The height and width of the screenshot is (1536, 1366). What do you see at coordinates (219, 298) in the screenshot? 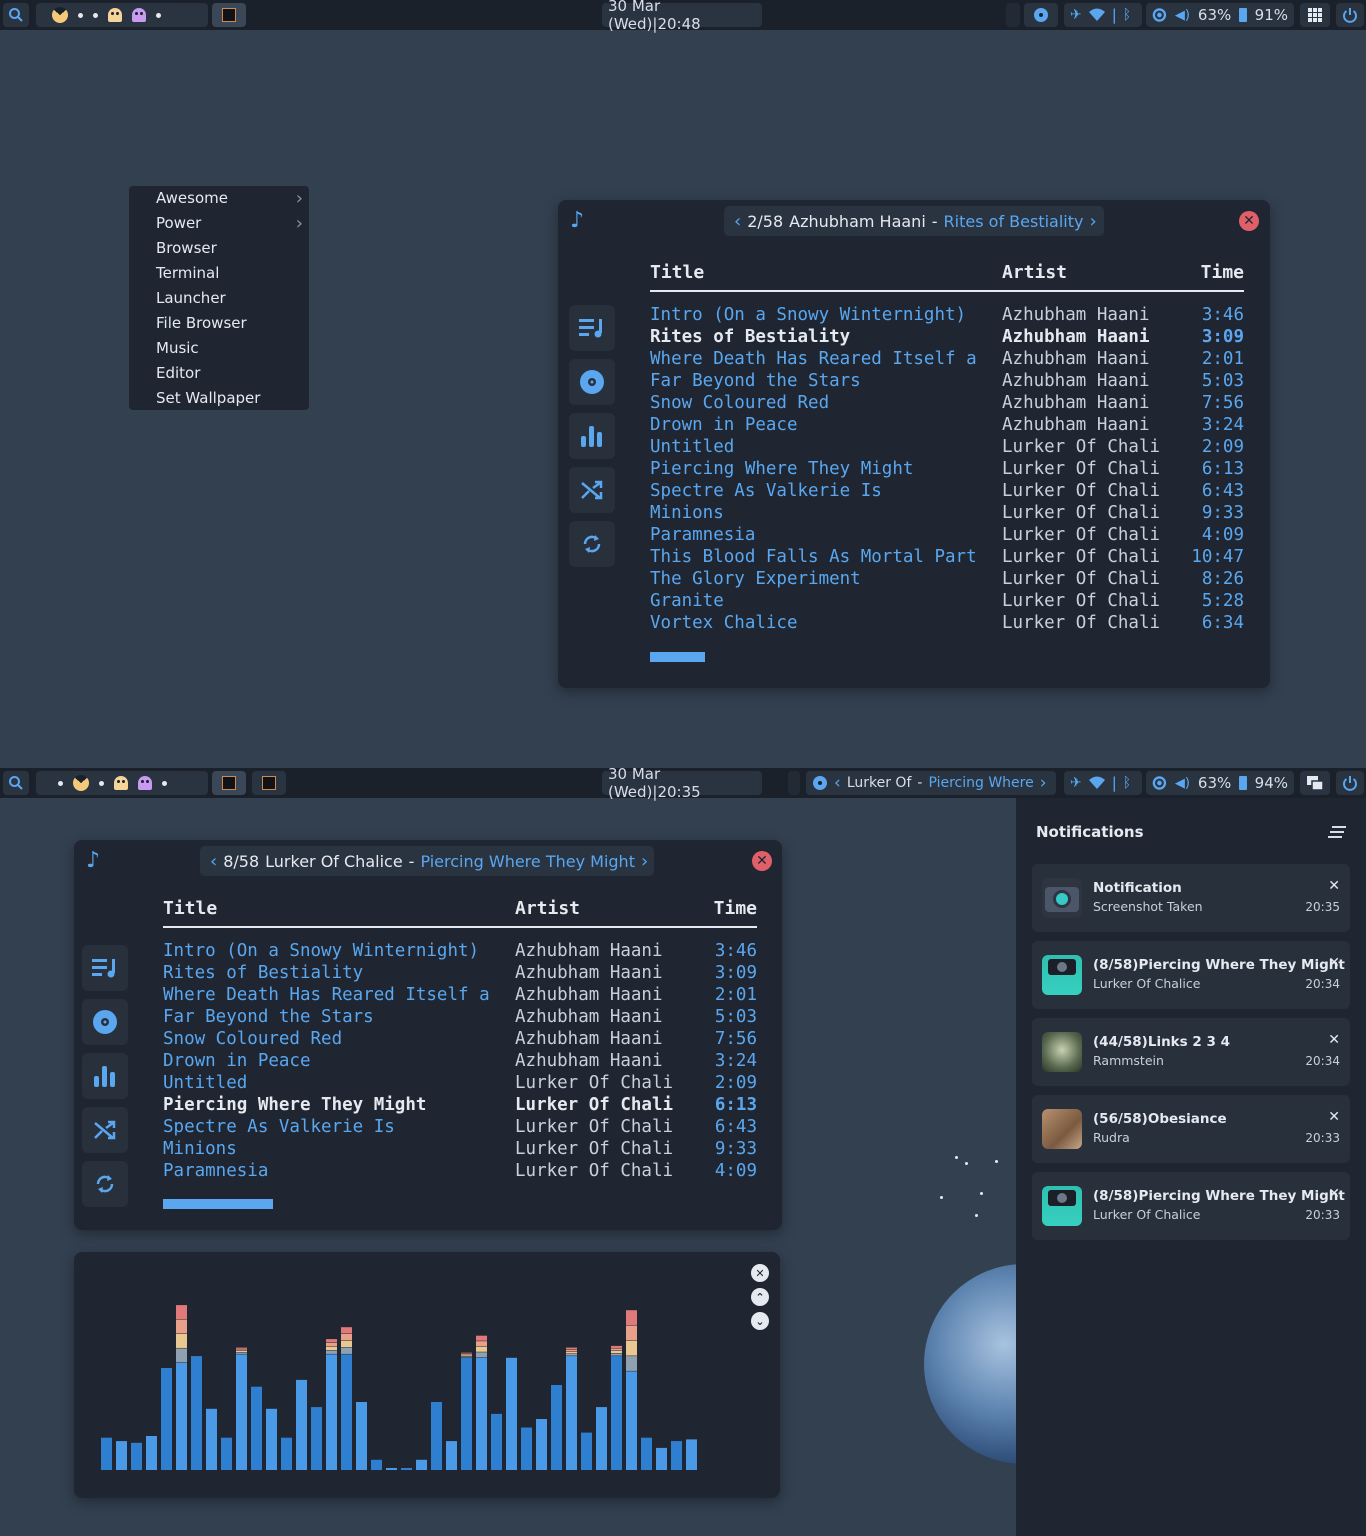
I see `menu-item-launcher: Launcher` at bounding box center [219, 298].